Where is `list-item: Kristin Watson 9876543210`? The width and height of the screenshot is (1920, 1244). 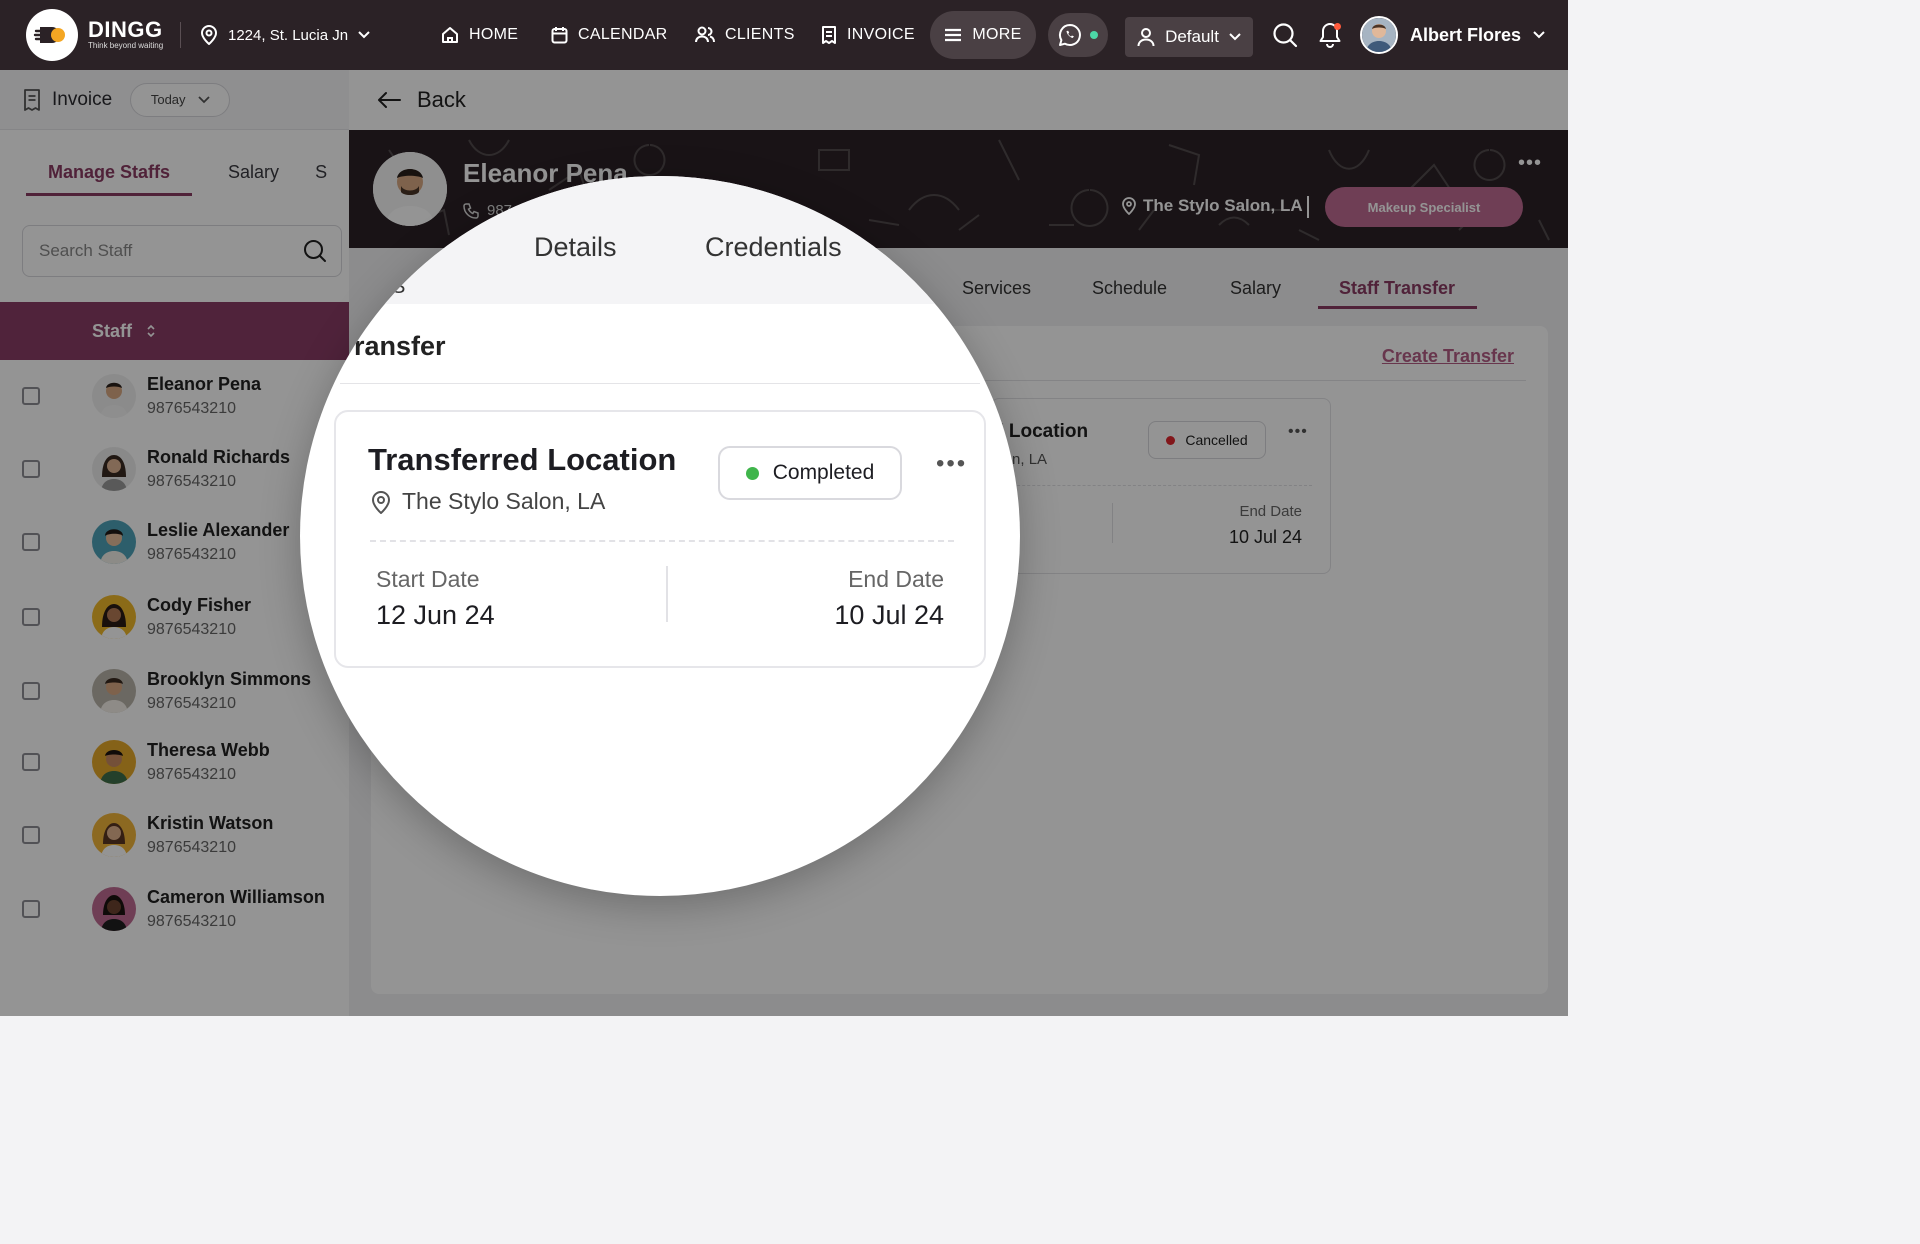
list-item: Kristin Watson 9876543210 is located at coordinates (174, 835).